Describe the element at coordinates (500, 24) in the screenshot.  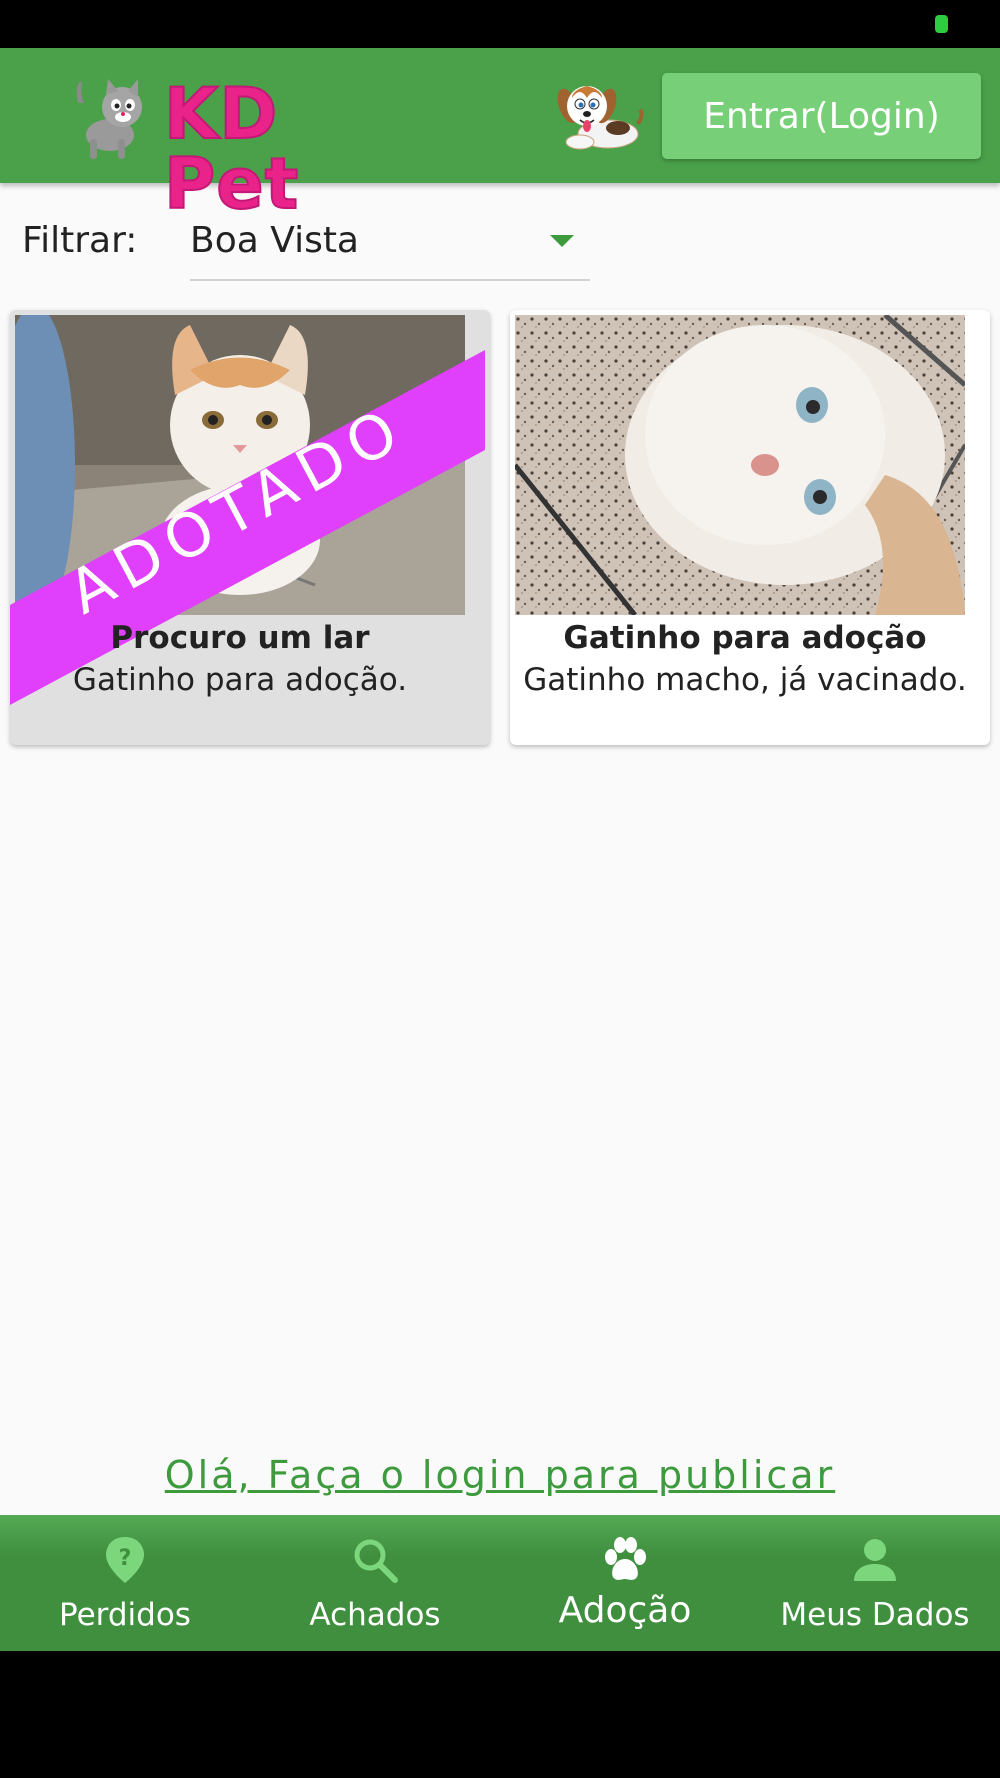
I see `status-bar` at that location.